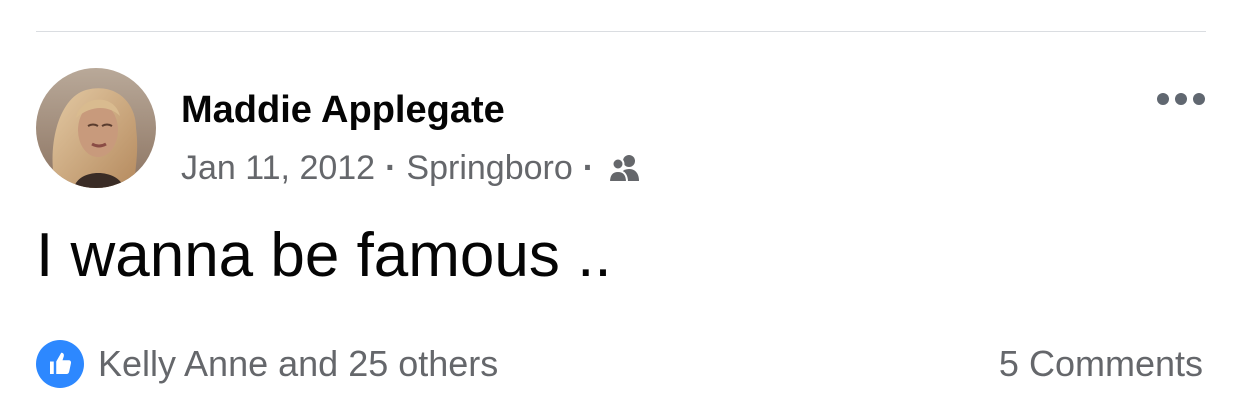  I want to click on avatar-image, so click(96, 128).